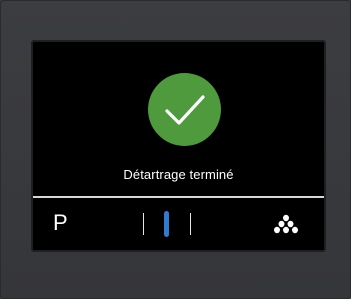  Describe the element at coordinates (190, 224) in the screenshot. I see `strength-level-3-marker` at that location.